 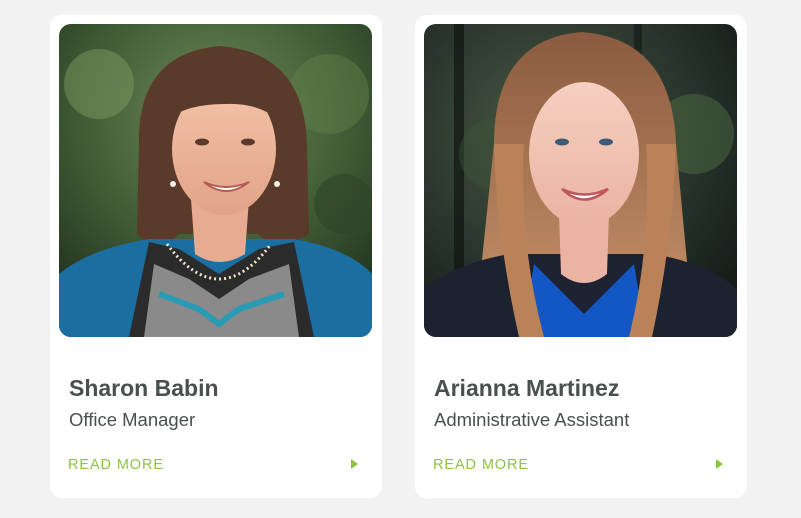 What do you see at coordinates (144, 388) in the screenshot?
I see `member-name: Sharon Babin` at bounding box center [144, 388].